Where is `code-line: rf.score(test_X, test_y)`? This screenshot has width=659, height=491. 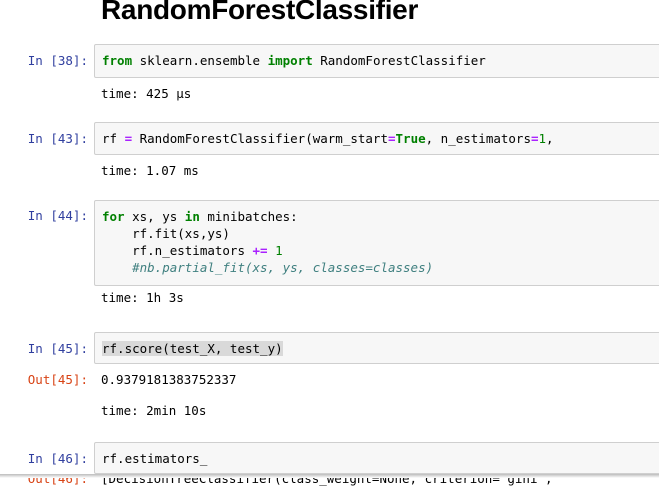
code-line: rf.score(test_X, test_y) is located at coordinates (380, 348).